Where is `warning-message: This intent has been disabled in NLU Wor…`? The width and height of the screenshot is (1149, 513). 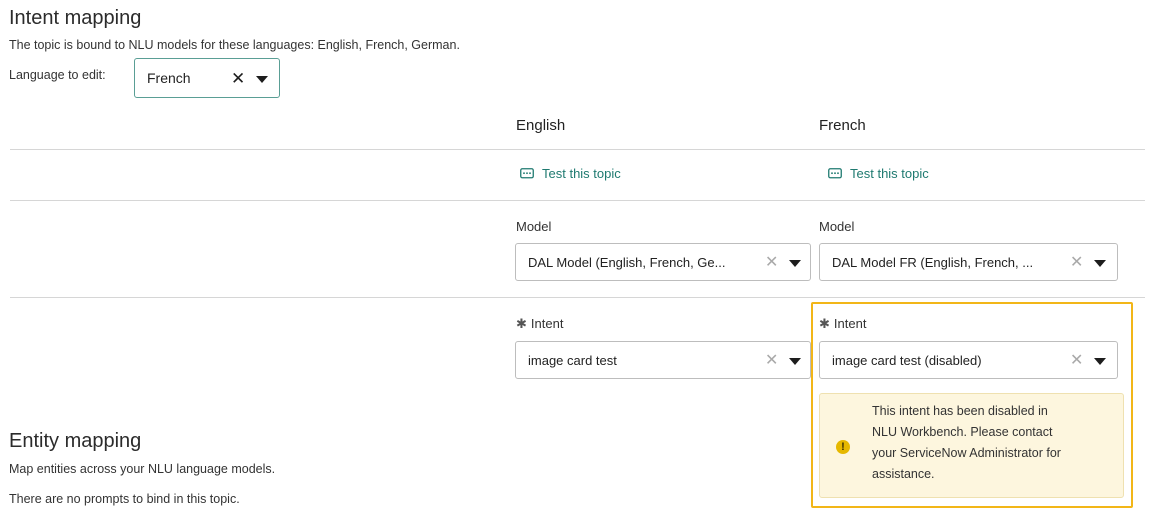
warning-message: This intent has been disabled in NLU Wor… is located at coordinates (966, 443).